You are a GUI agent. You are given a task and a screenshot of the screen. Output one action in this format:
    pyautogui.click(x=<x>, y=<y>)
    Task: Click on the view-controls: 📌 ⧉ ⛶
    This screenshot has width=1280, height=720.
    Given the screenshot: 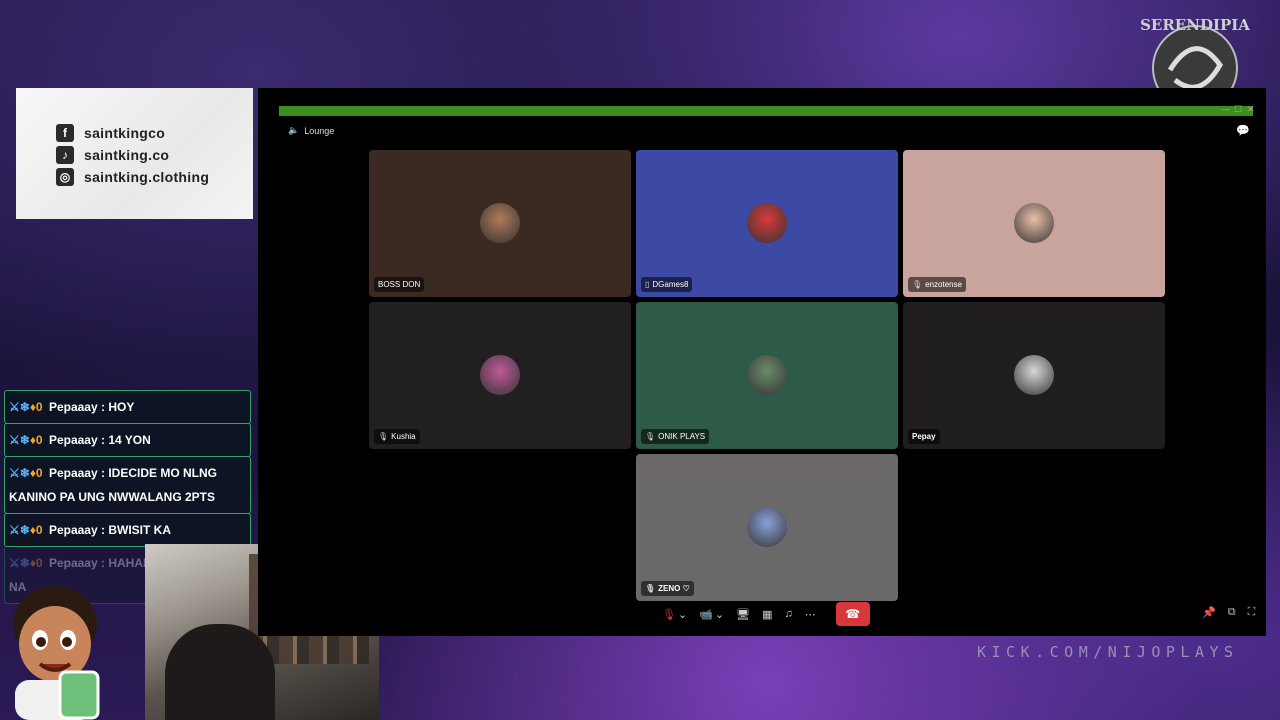 What is the action you would take?
    pyautogui.click(x=1222, y=612)
    